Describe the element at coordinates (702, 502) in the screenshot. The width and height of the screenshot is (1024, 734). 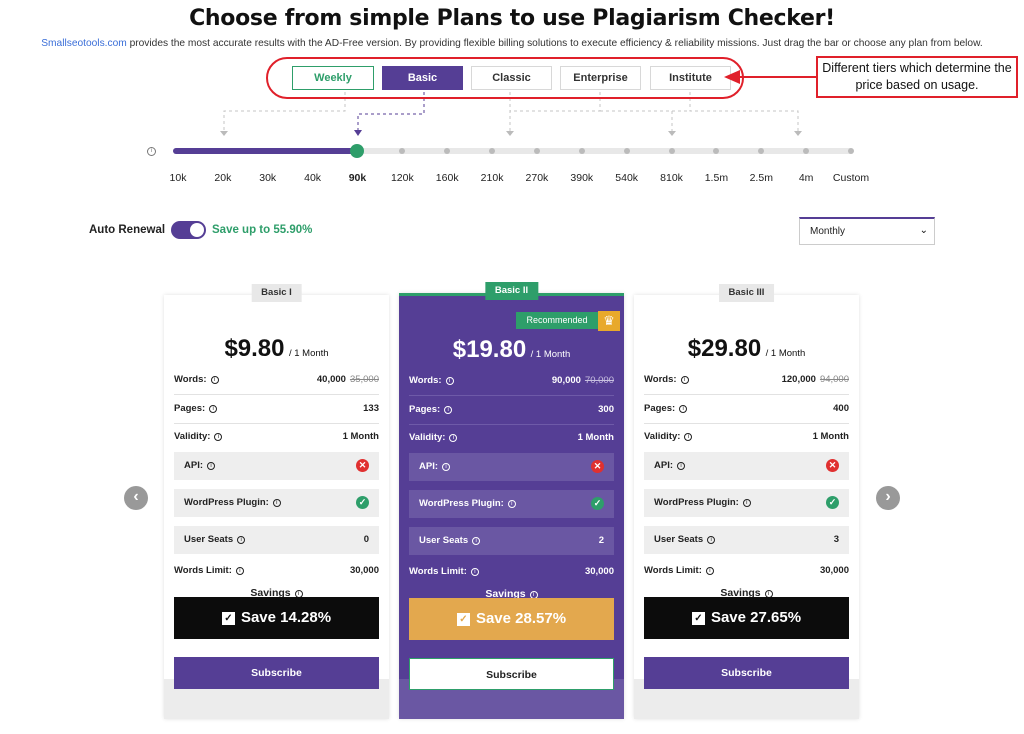
I see `feature-label: WordPress Plugin: i` at that location.